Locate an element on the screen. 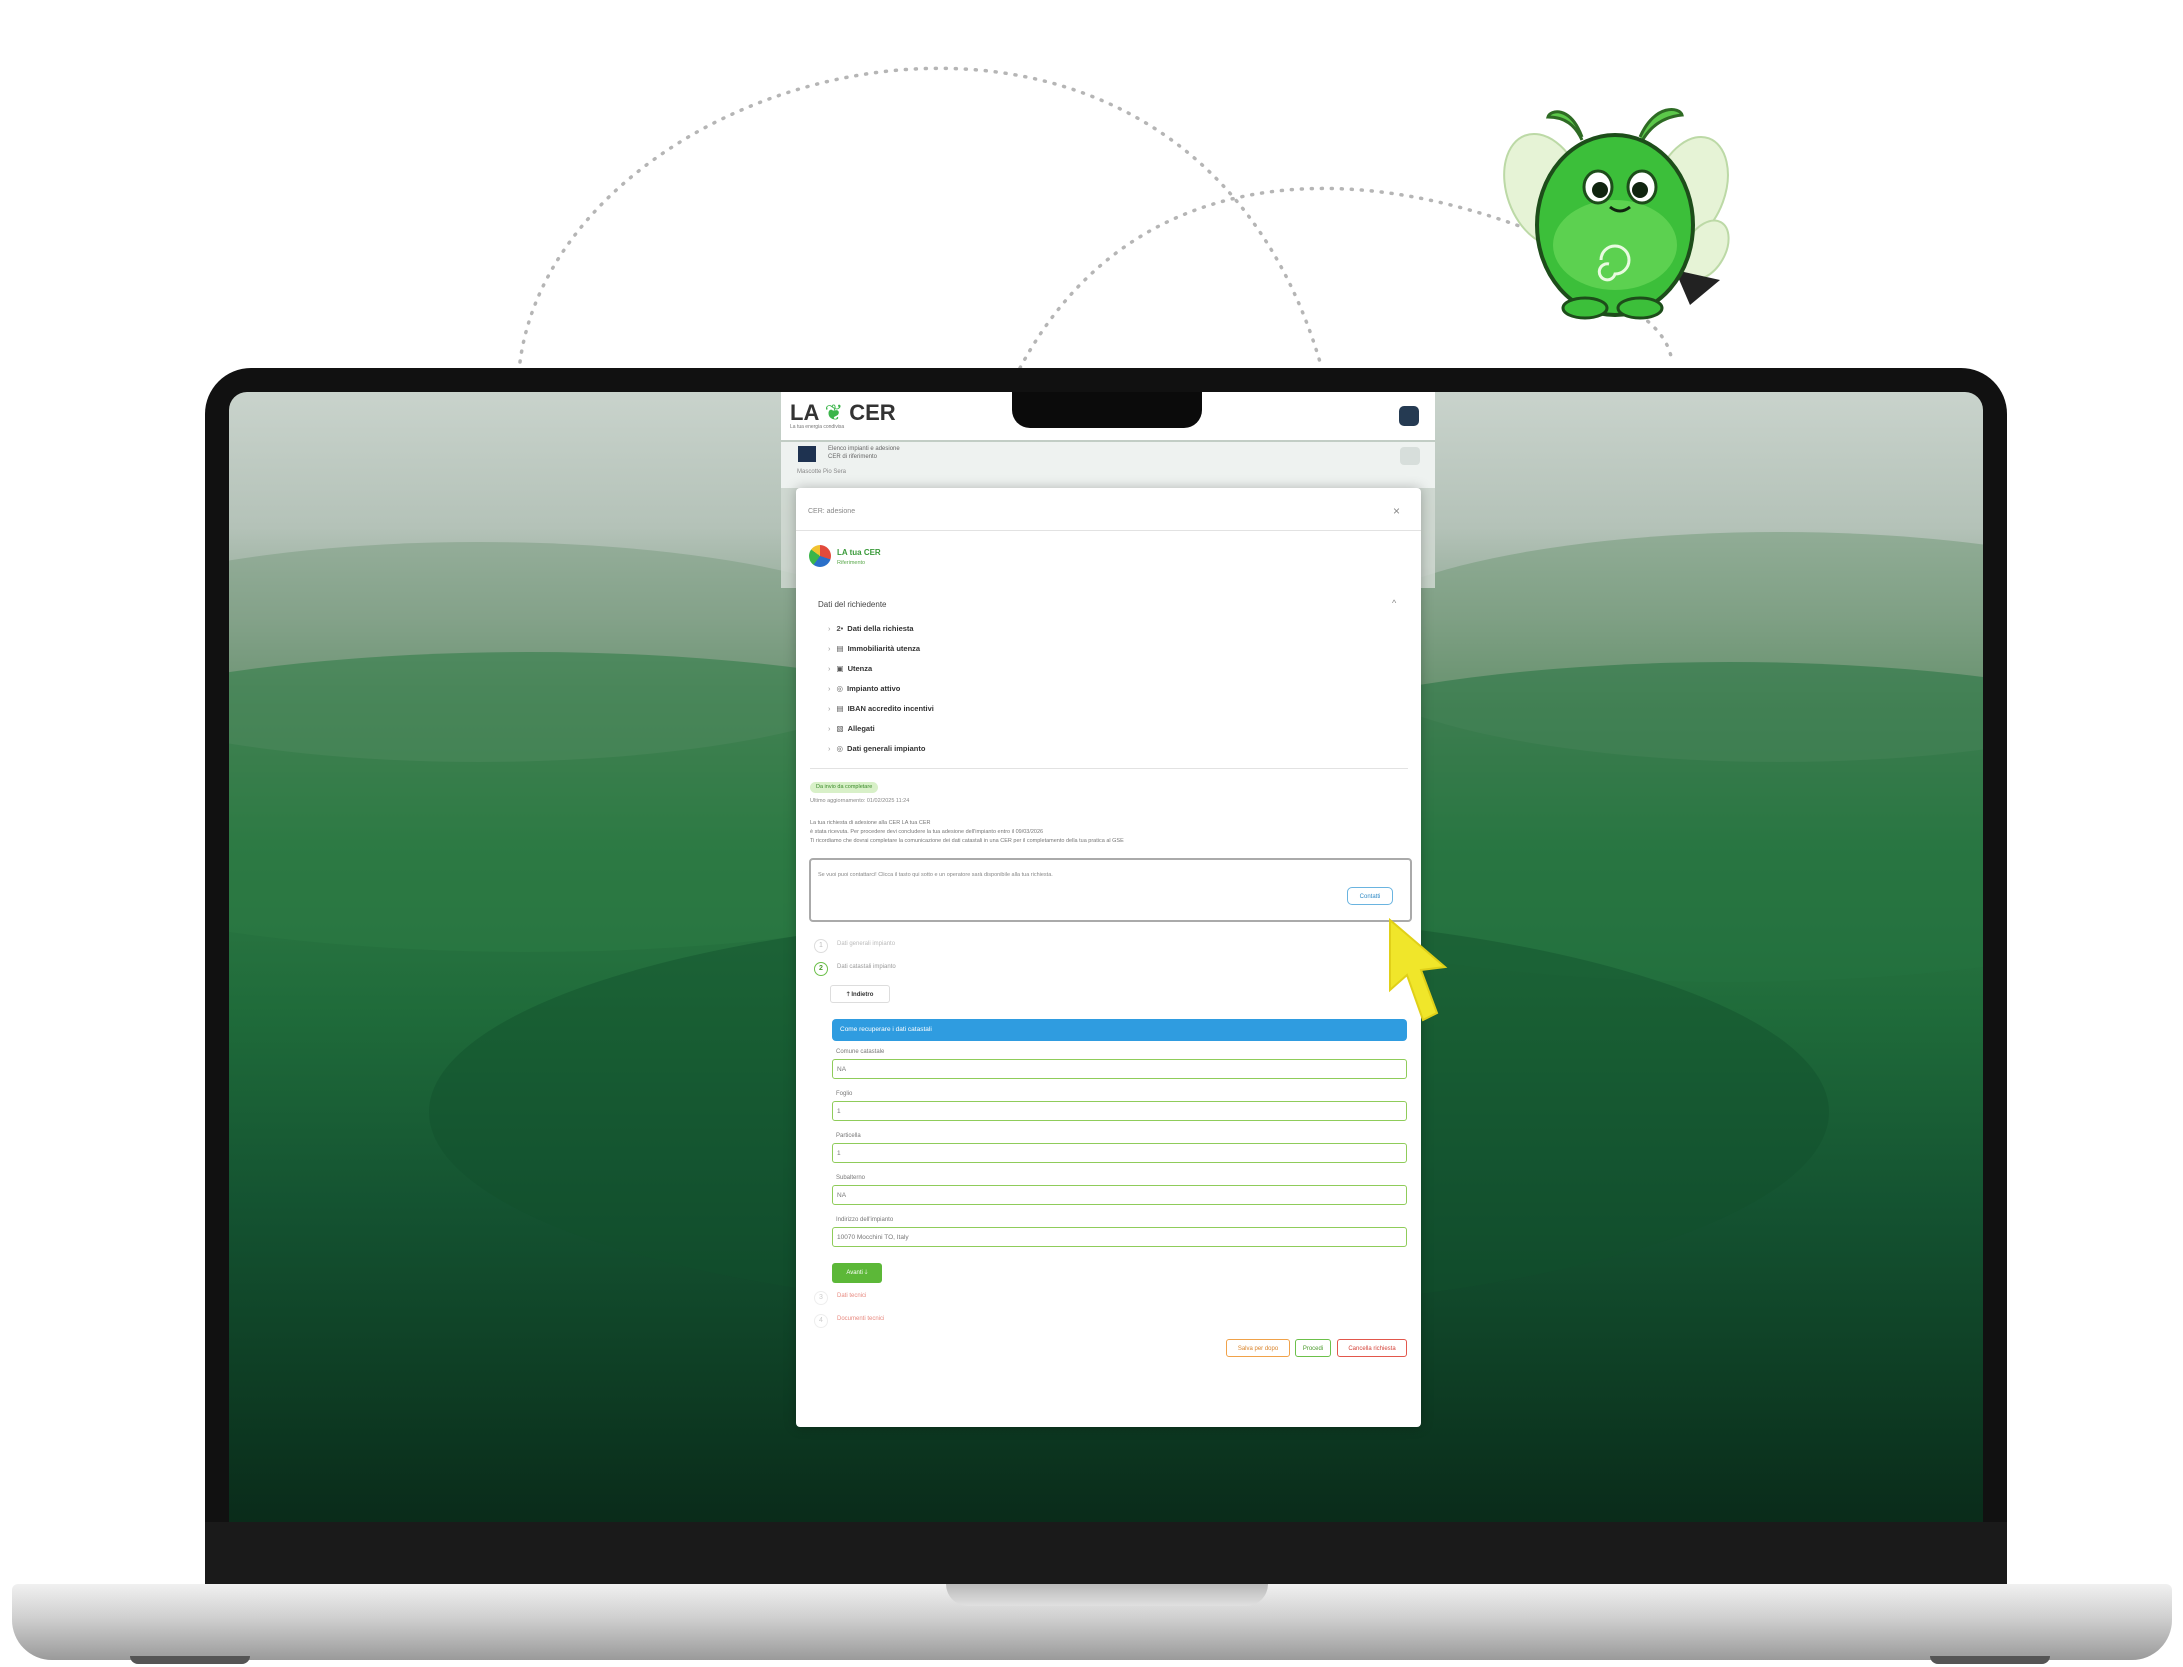 Image resolution: width=2183 pixels, height=1667 pixels. decorative-dotted-arcs is located at coordinates (1096, 218).